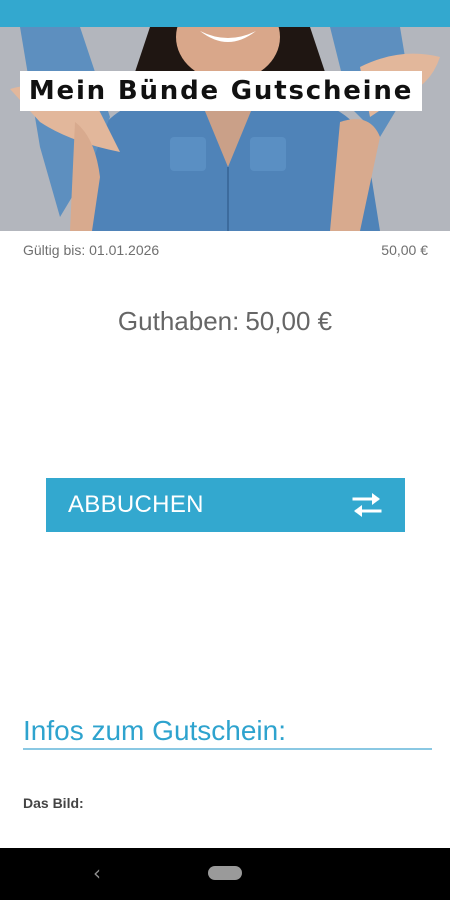 The width and height of the screenshot is (450, 900). Describe the element at coordinates (225, 505) in the screenshot. I see `abbuchen-button: ABBUCHEN` at that location.